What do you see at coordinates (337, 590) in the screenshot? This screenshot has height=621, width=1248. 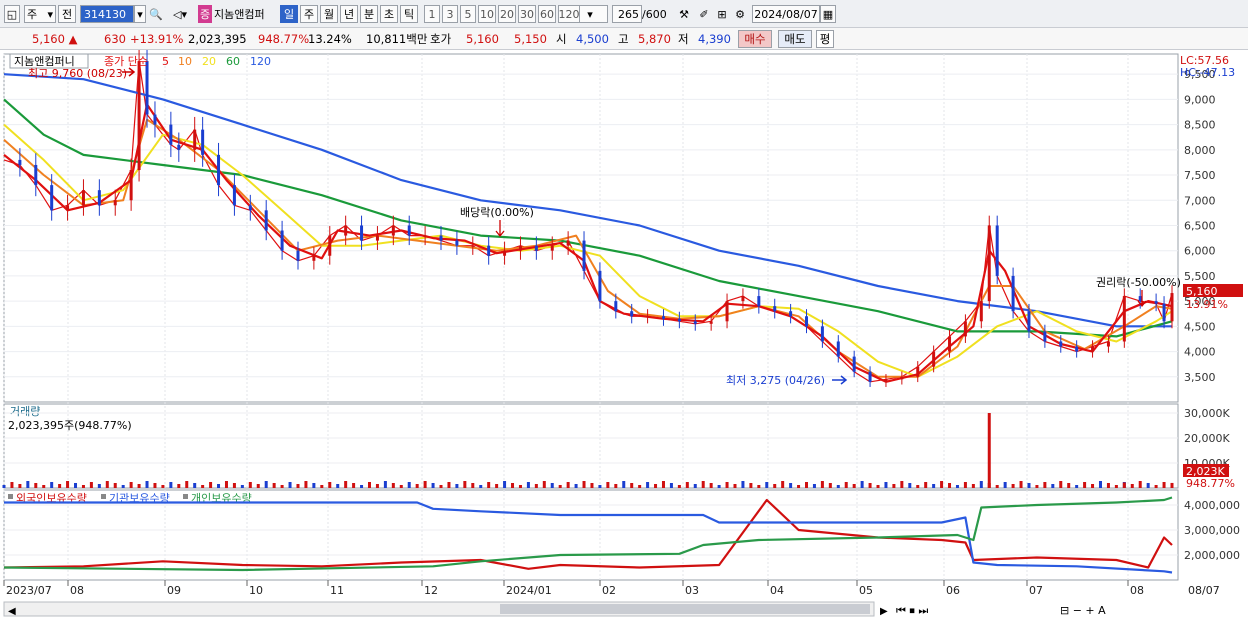 I see `x-tick-label: 11` at bounding box center [337, 590].